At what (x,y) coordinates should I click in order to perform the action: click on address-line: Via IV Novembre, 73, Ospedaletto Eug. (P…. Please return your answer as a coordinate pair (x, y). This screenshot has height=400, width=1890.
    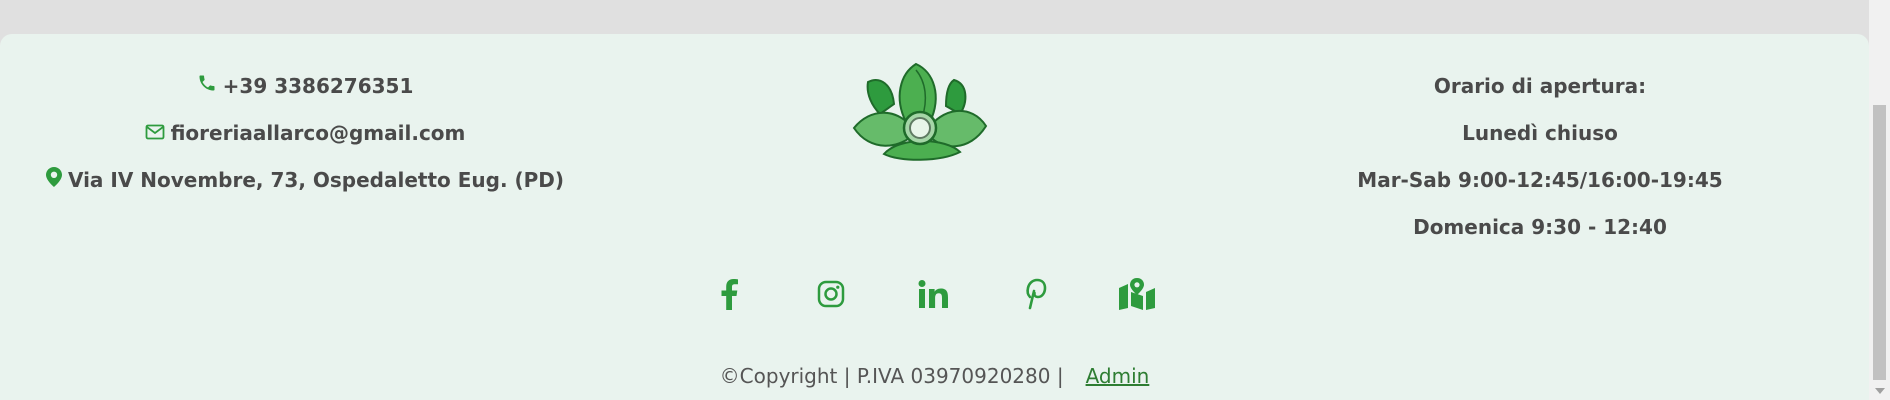
    Looking at the image, I should click on (305, 179).